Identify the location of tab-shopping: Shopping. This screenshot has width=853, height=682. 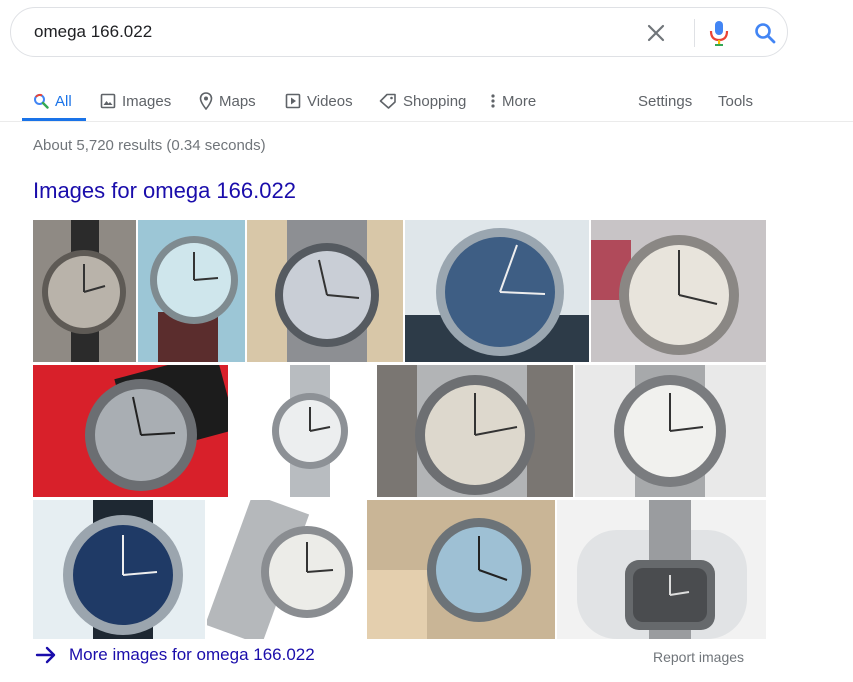
(422, 101).